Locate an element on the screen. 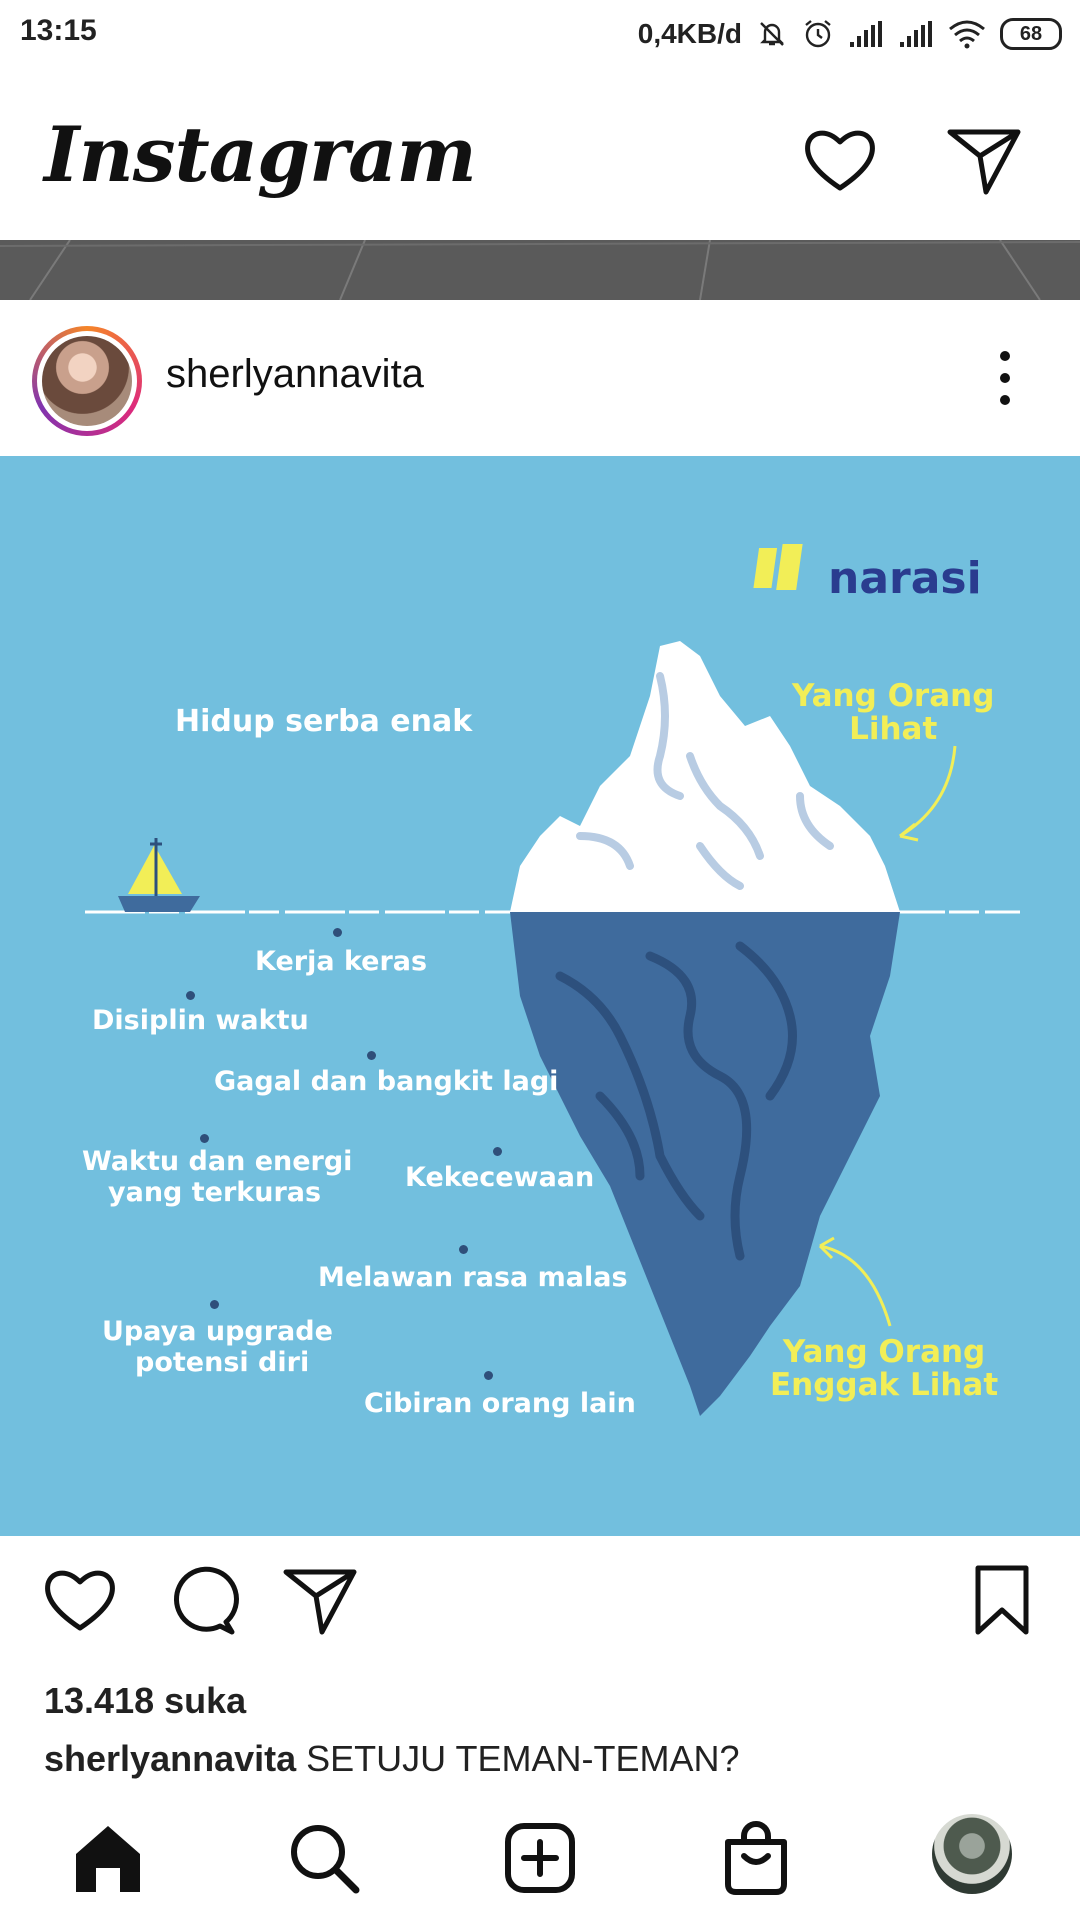  item-terkuras: yang terkuras is located at coordinates (215, 1192).